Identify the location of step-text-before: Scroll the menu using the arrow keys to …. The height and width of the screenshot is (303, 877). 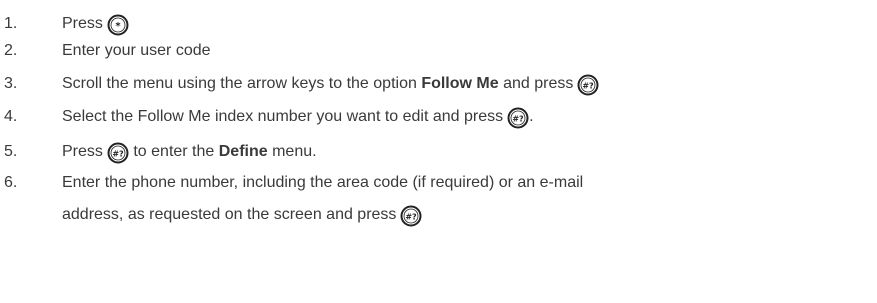
(242, 83).